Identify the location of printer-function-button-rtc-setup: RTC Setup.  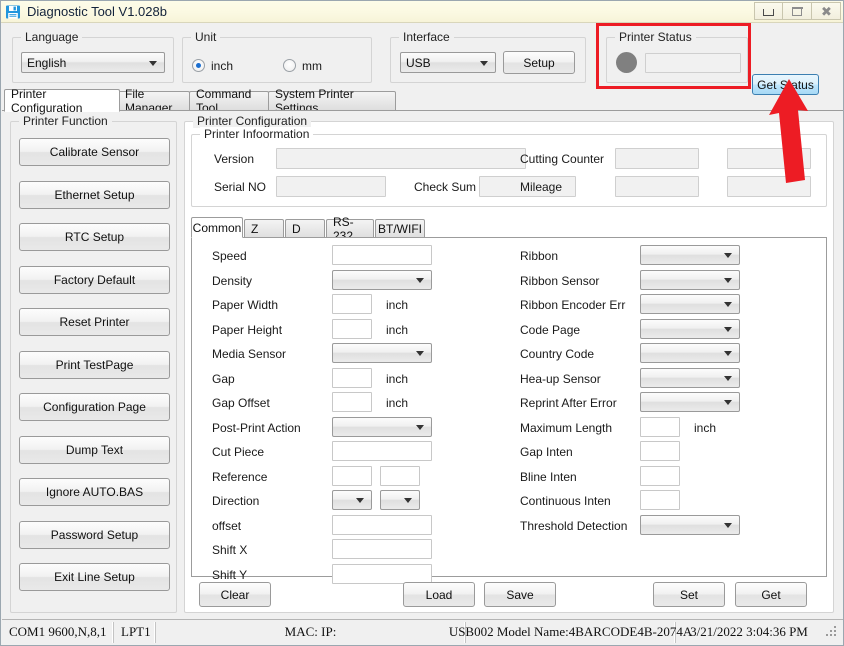
(94, 237).